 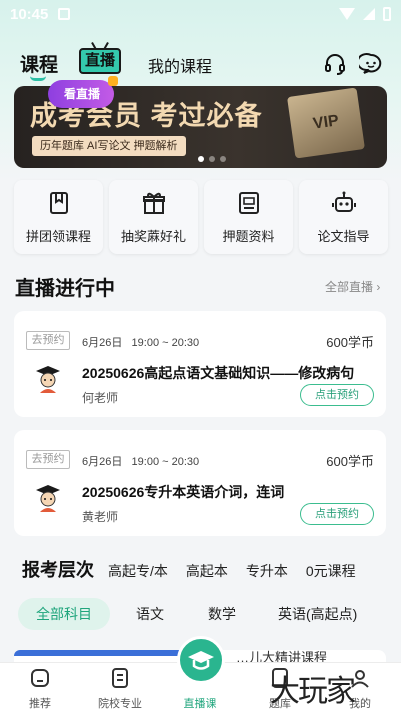 What do you see at coordinates (38, 78) in the screenshot?
I see `tab-active-indicator` at bounding box center [38, 78].